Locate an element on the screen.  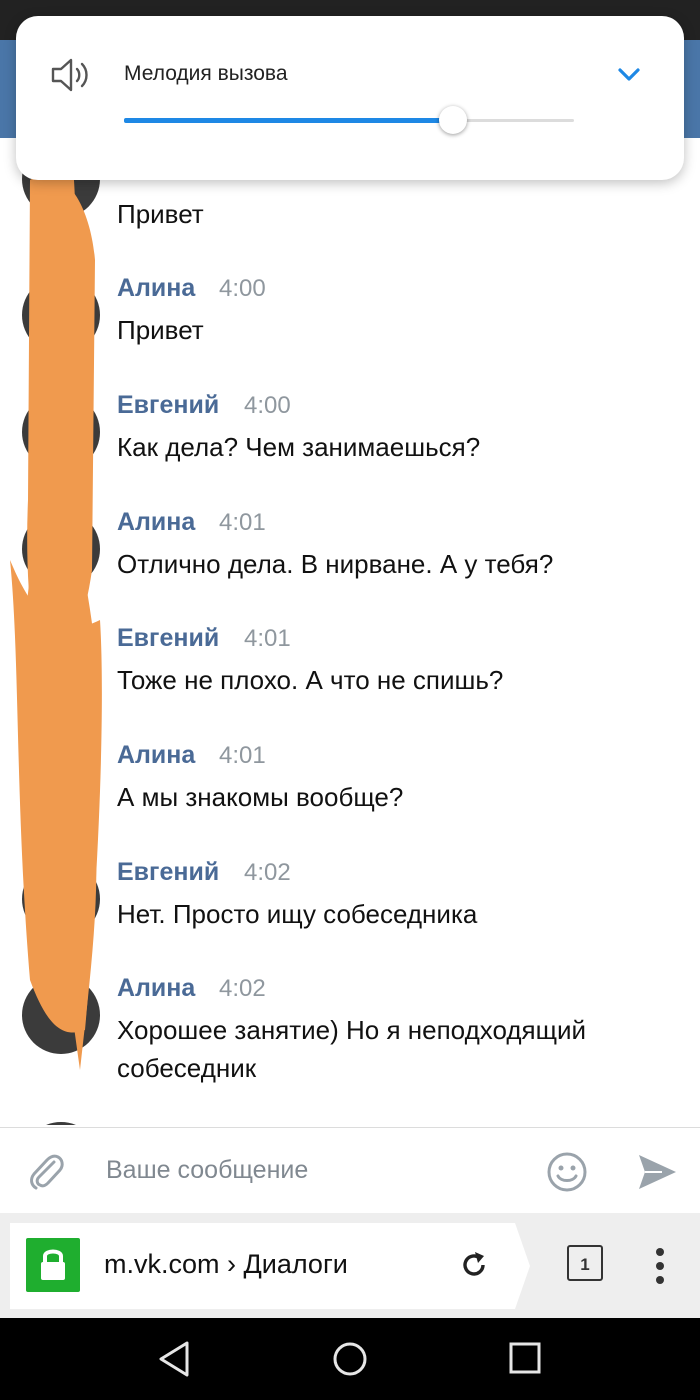
volume-panel: Мелодия вызова is located at coordinates (350, 98).